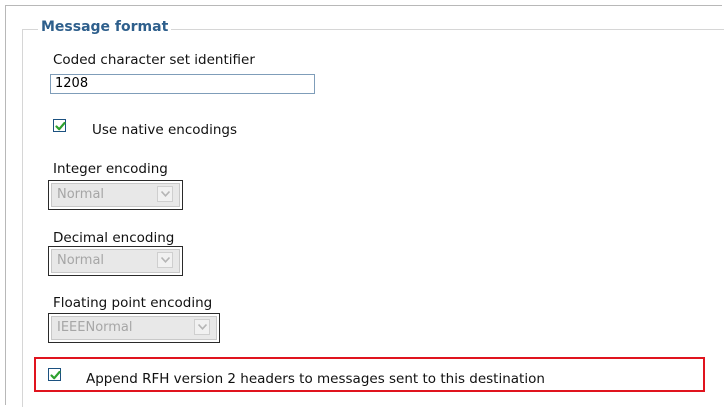 This screenshot has height=407, width=724. I want to click on integer-encoding-label: Integer encoding, so click(110, 169).